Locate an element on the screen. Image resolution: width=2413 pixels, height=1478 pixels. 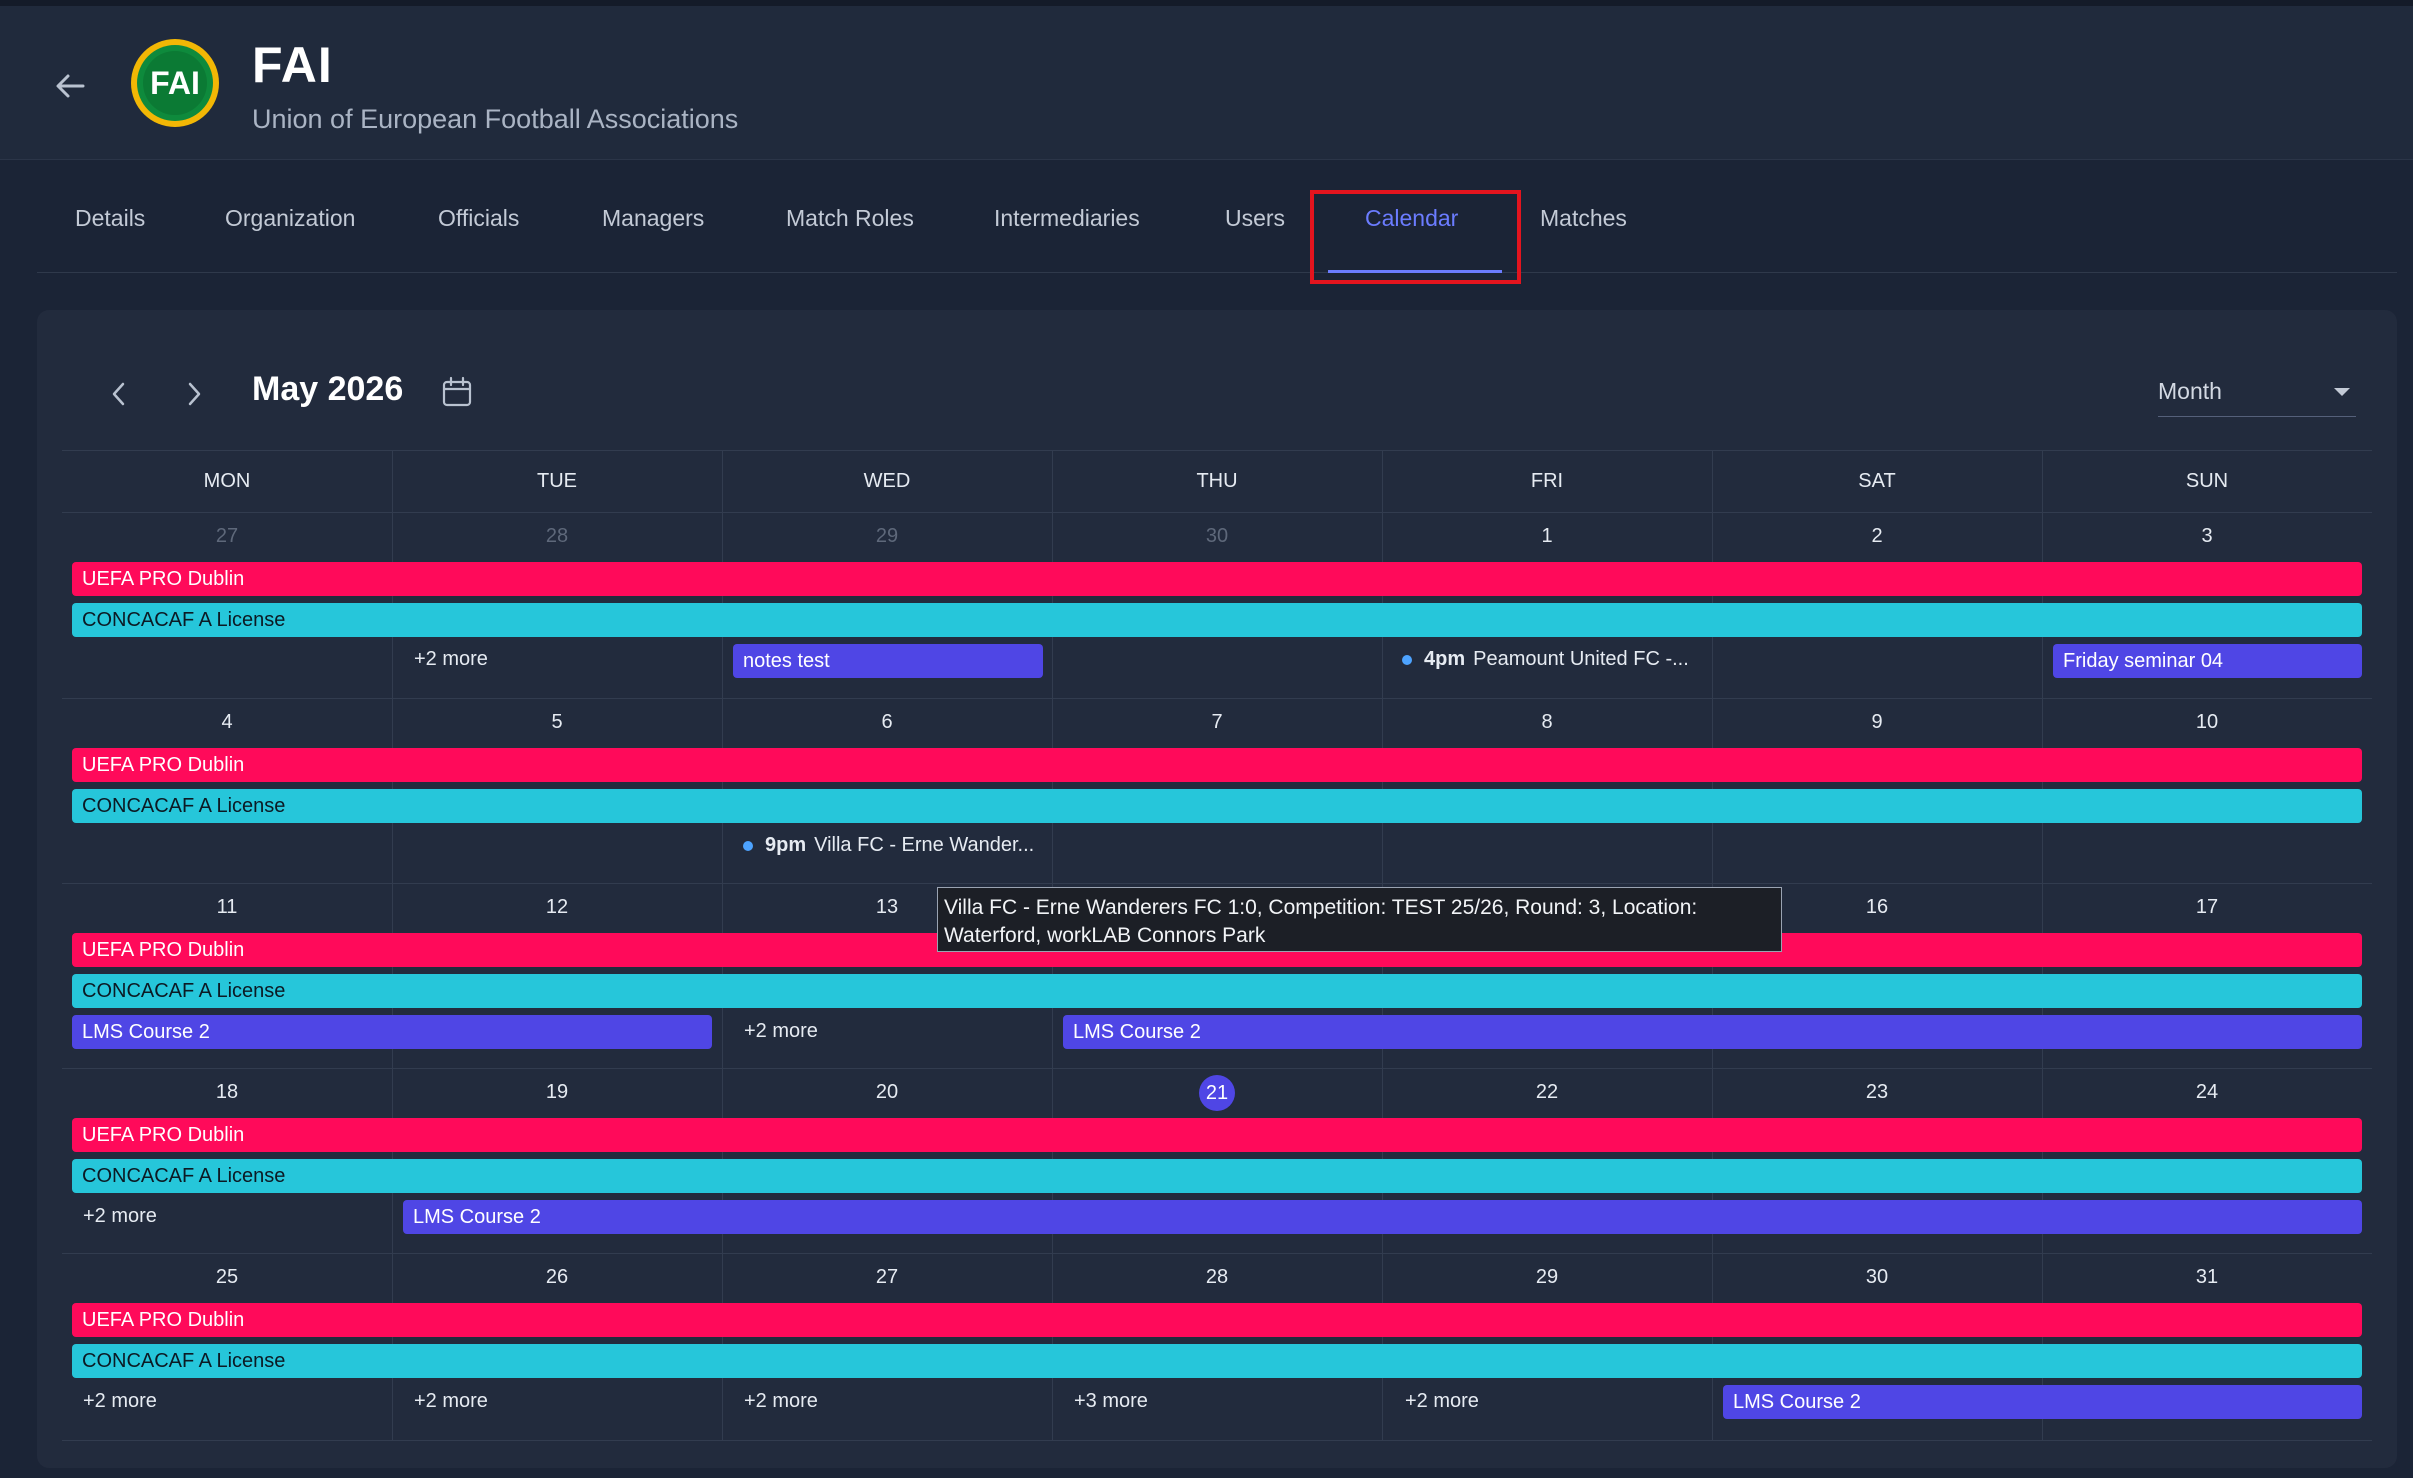
day-number: 25 is located at coordinates (227, 1277).